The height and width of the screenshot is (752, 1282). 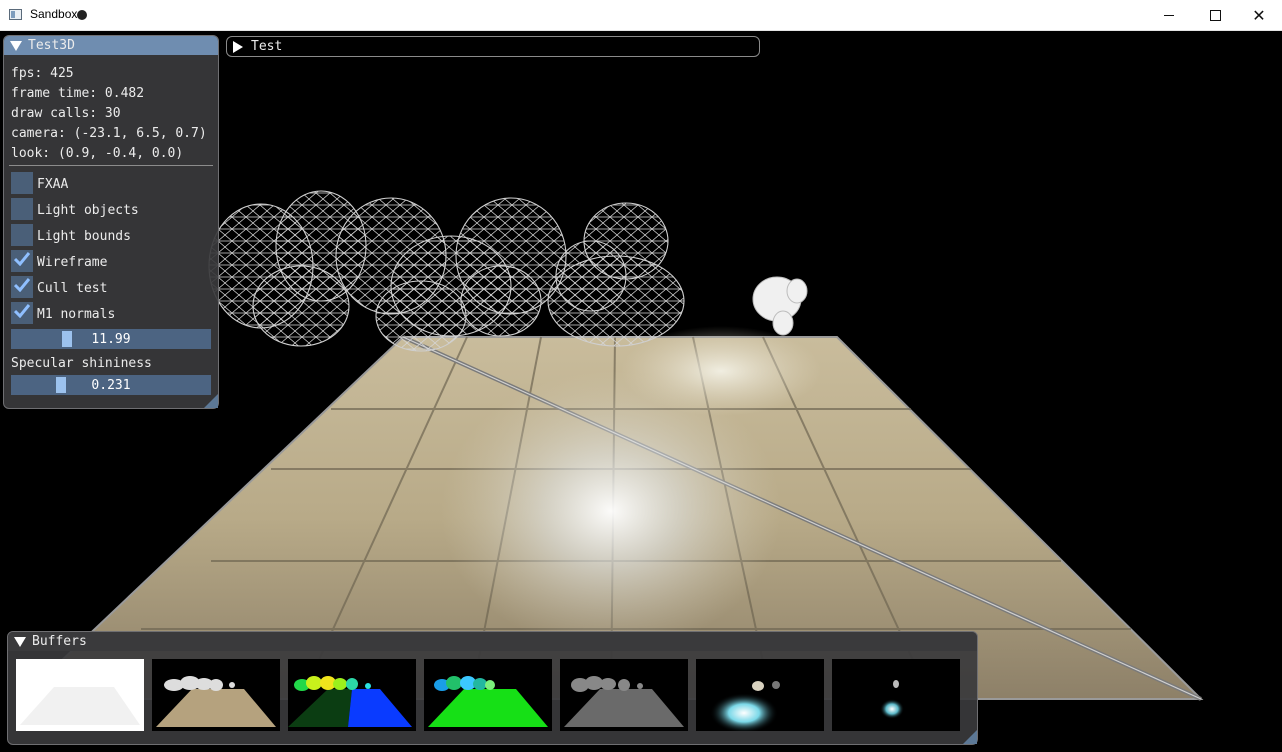 What do you see at coordinates (216, 701) in the screenshot?
I see `buffer-albedo-image` at bounding box center [216, 701].